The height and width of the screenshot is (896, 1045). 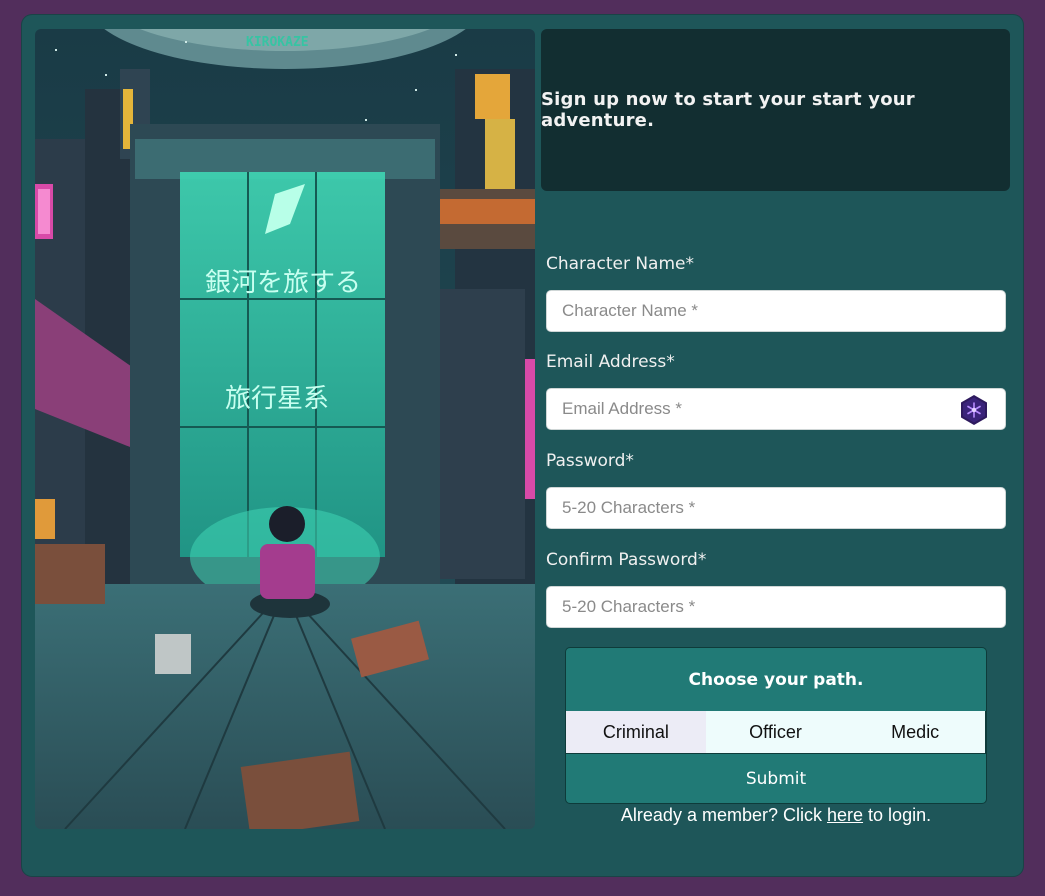 What do you see at coordinates (610, 362) in the screenshot?
I see `email-label: Email Address*` at bounding box center [610, 362].